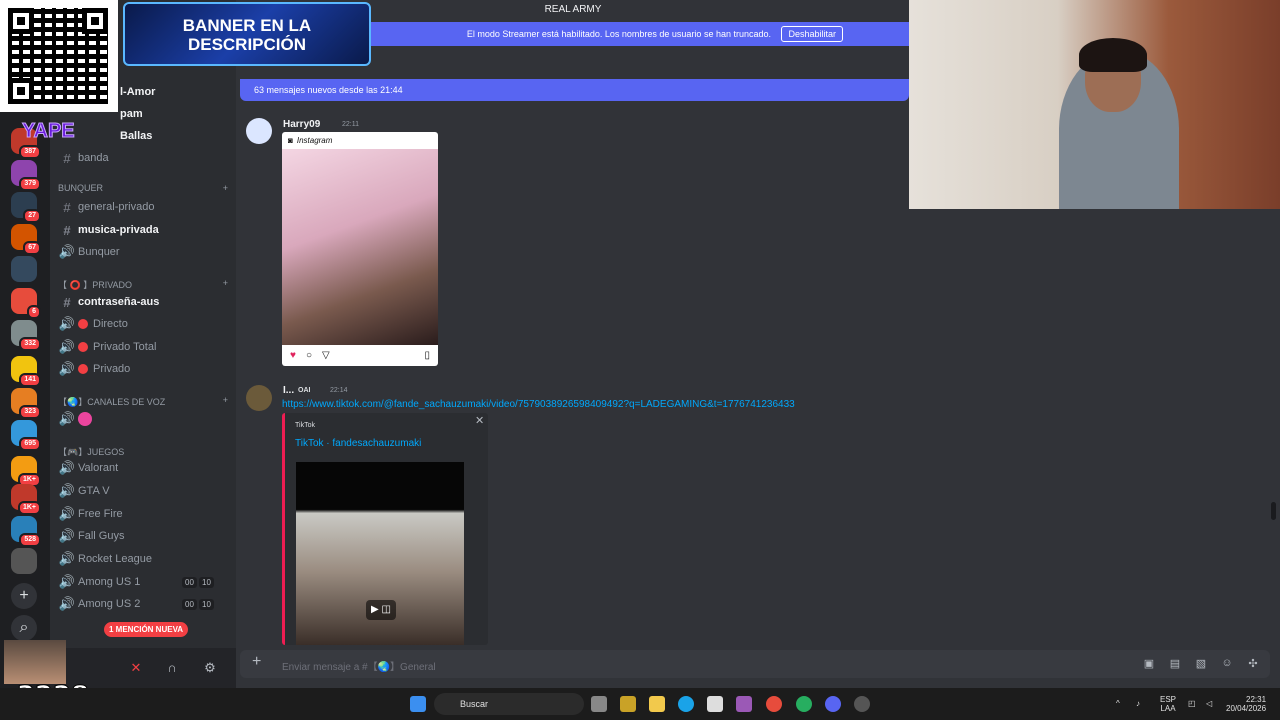  I want to click on category-voz: 【🌏】Canales de voz +, so click(143, 401).